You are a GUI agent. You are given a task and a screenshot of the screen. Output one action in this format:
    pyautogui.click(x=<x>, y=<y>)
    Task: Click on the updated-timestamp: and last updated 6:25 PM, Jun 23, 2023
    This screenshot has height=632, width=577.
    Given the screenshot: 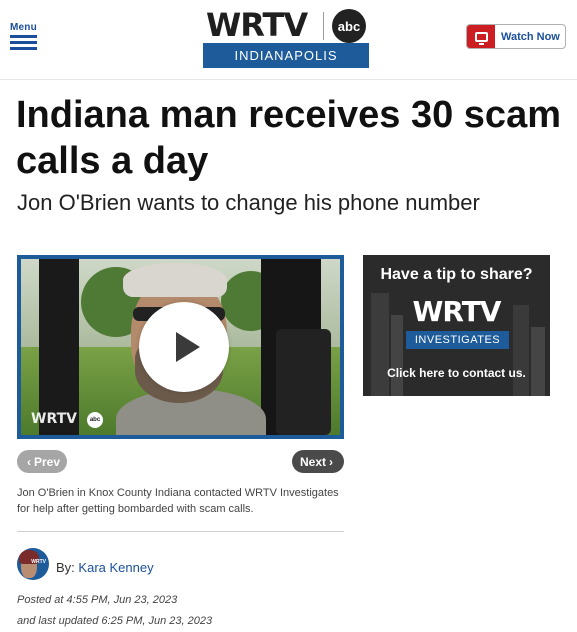 What is the action you would take?
    pyautogui.click(x=115, y=621)
    